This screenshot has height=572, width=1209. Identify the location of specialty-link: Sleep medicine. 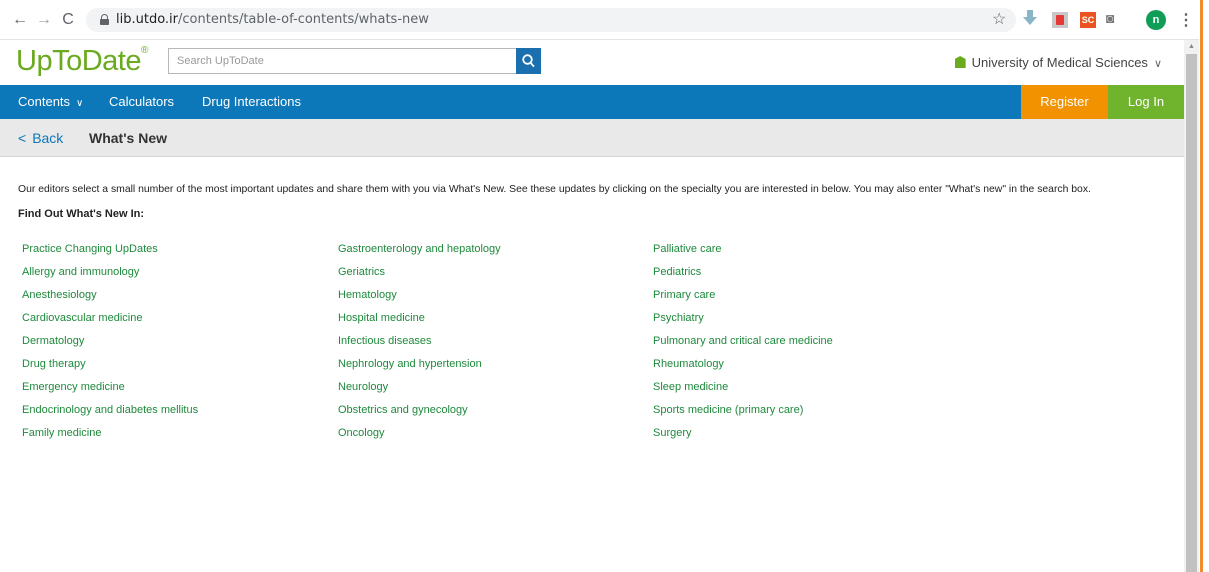
(743, 392).